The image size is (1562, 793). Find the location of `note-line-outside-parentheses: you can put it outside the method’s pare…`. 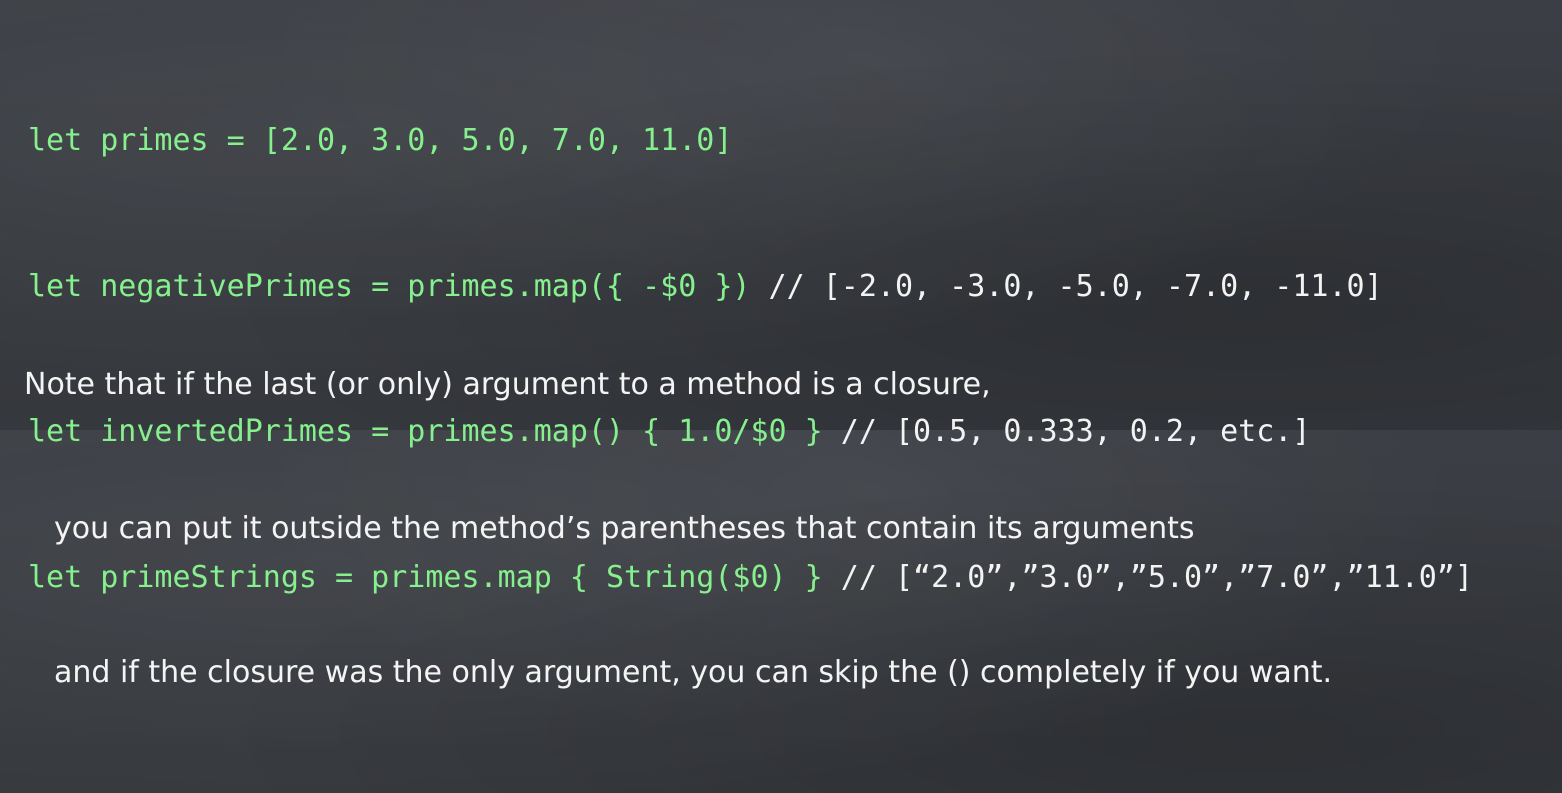

note-line-outside-parentheses: you can put it outside the method’s pare… is located at coordinates (624, 528).